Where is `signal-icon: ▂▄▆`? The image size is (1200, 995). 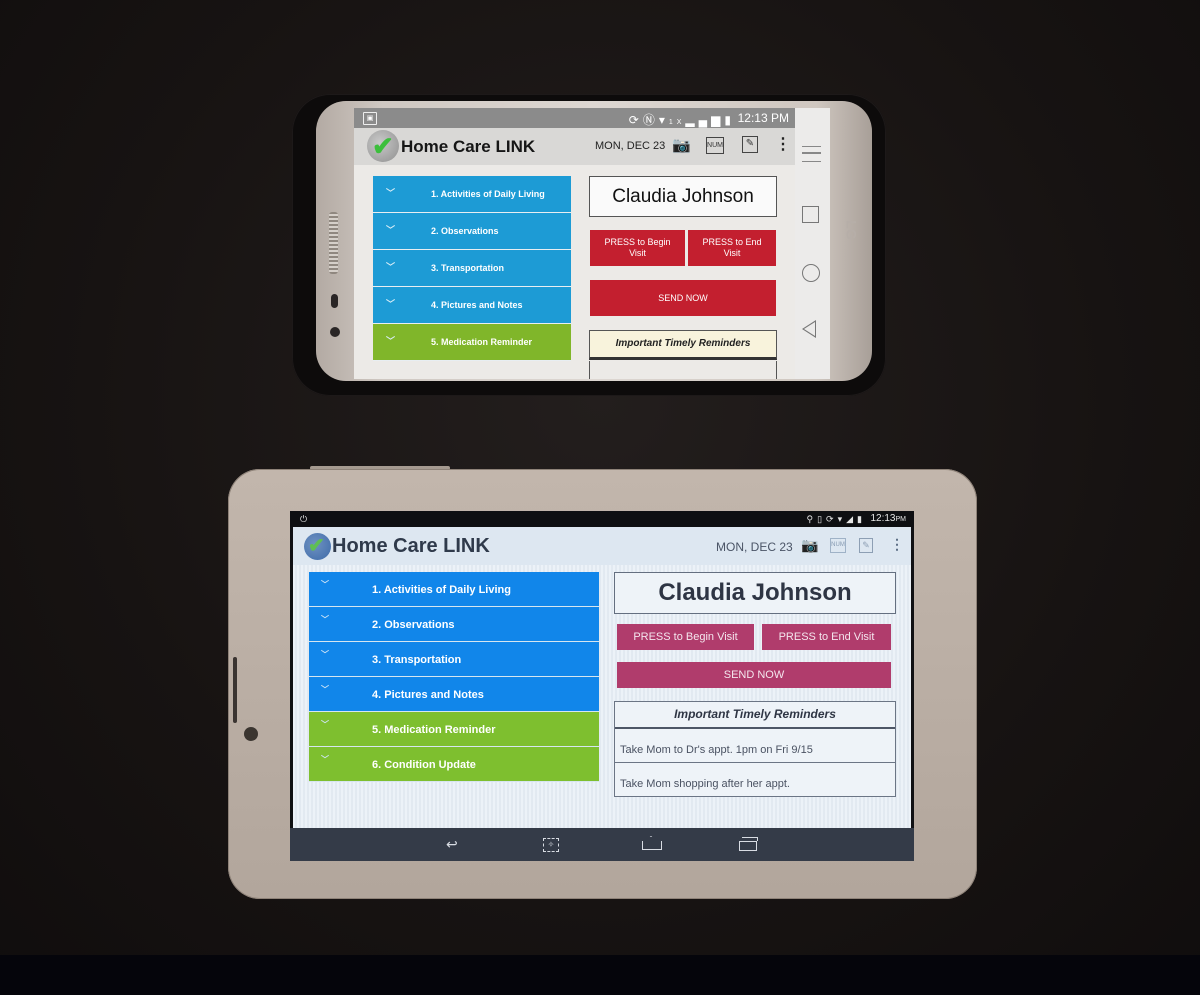
signal-icon: ▂▄▆ is located at coordinates (705, 120).